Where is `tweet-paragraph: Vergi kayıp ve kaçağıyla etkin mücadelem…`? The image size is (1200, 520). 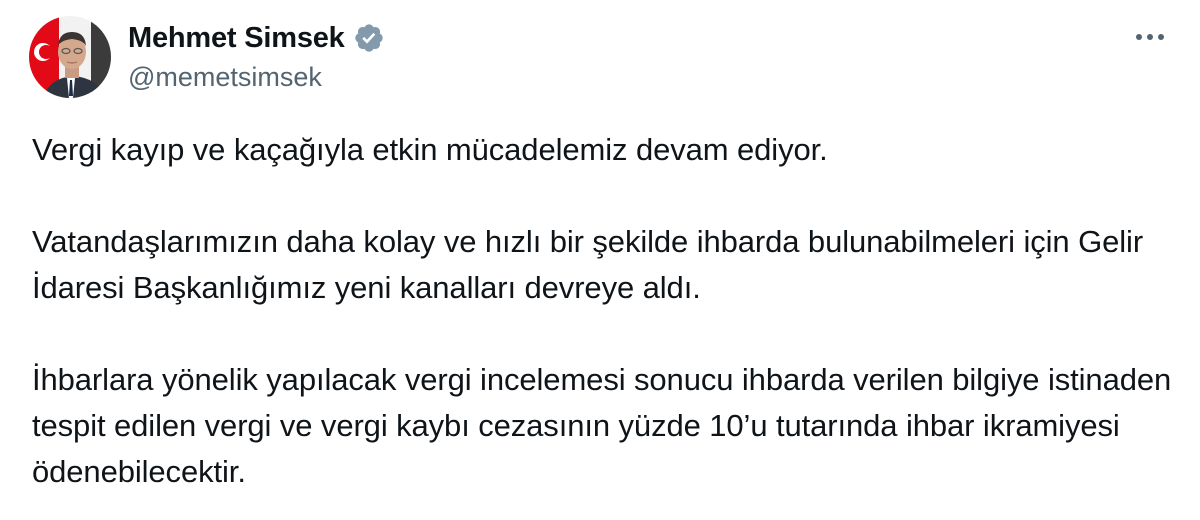 tweet-paragraph: Vergi kayıp ve kaçağıyla etkin mücadelem… is located at coordinates (430, 149).